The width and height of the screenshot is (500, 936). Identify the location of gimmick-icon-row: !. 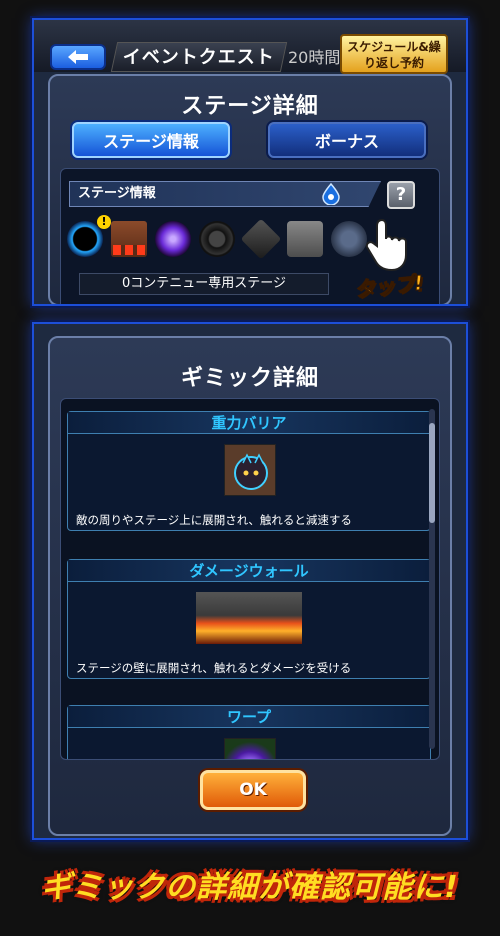
(217, 237).